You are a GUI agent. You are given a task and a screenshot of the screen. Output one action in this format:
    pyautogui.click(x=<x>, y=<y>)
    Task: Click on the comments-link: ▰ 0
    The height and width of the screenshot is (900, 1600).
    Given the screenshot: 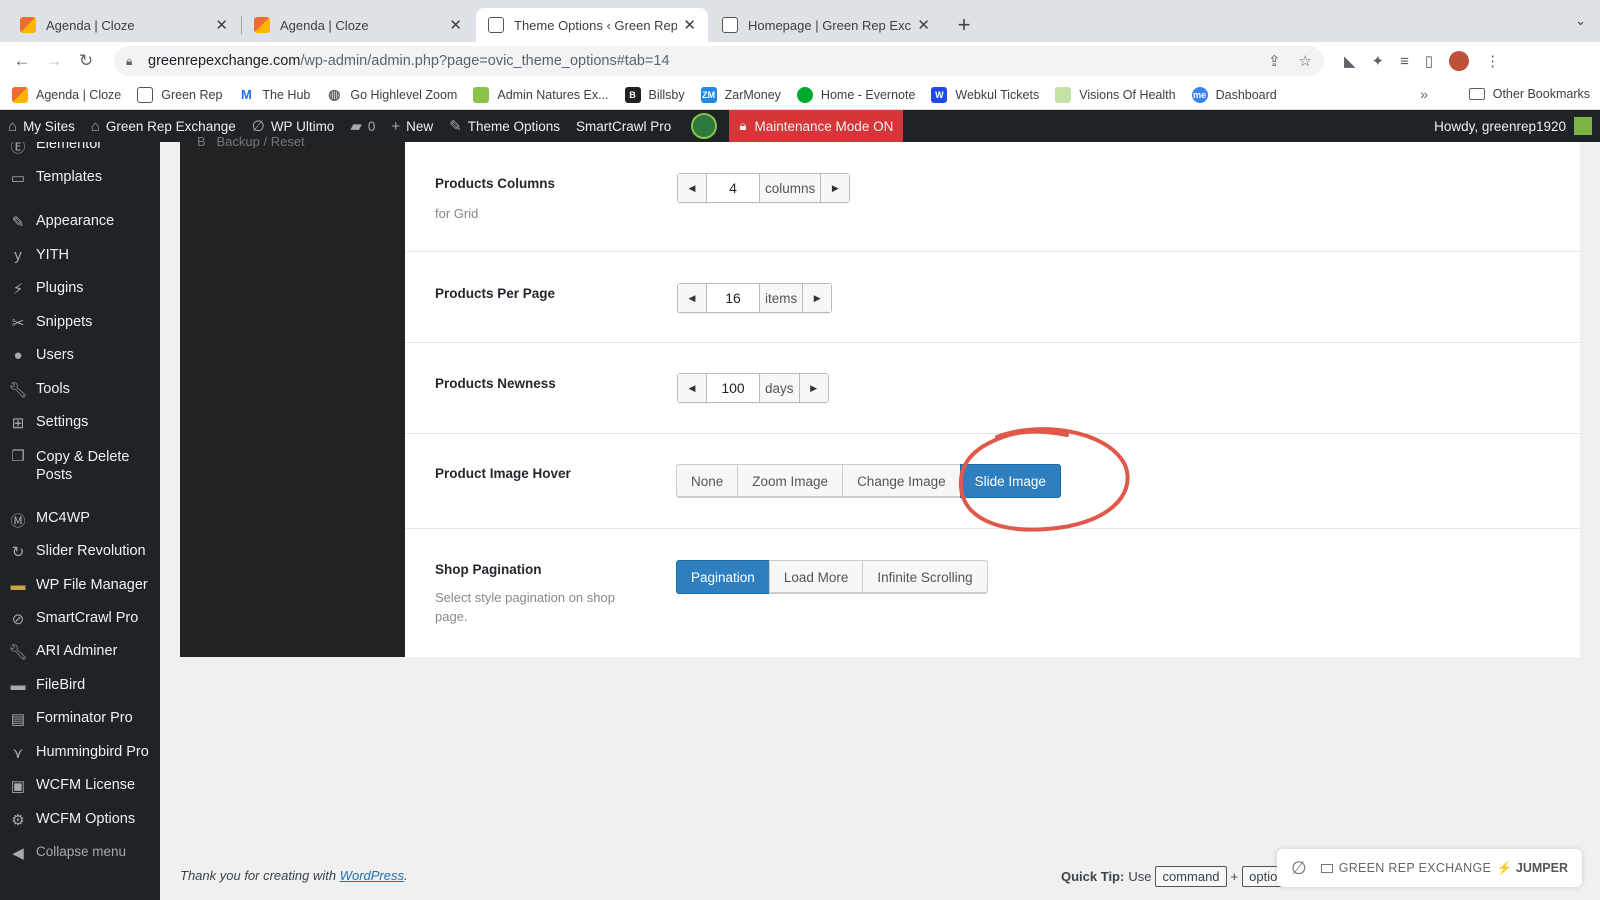 What is the action you would take?
    pyautogui.click(x=362, y=126)
    